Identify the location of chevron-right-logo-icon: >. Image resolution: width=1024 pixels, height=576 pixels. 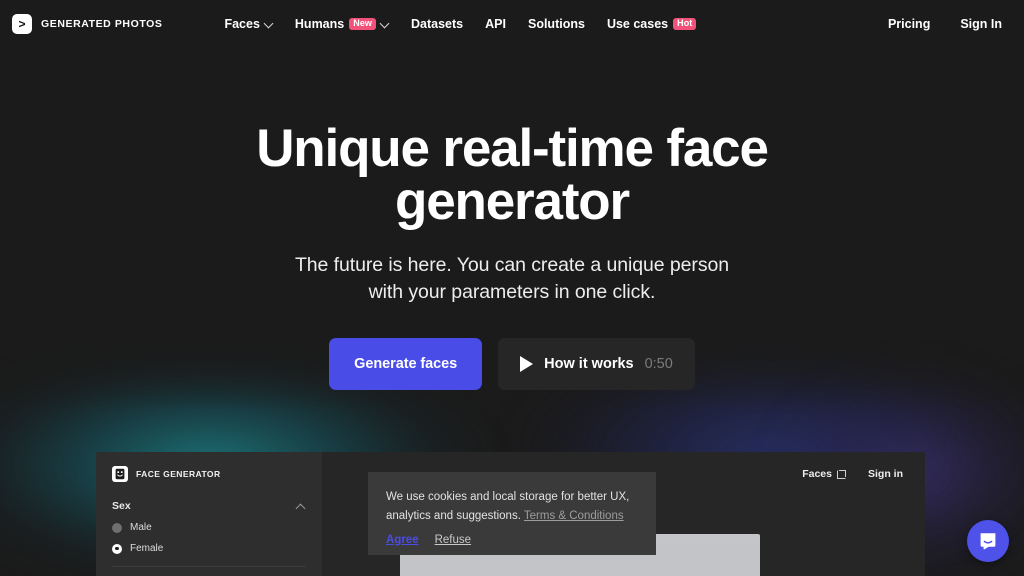
(22, 24).